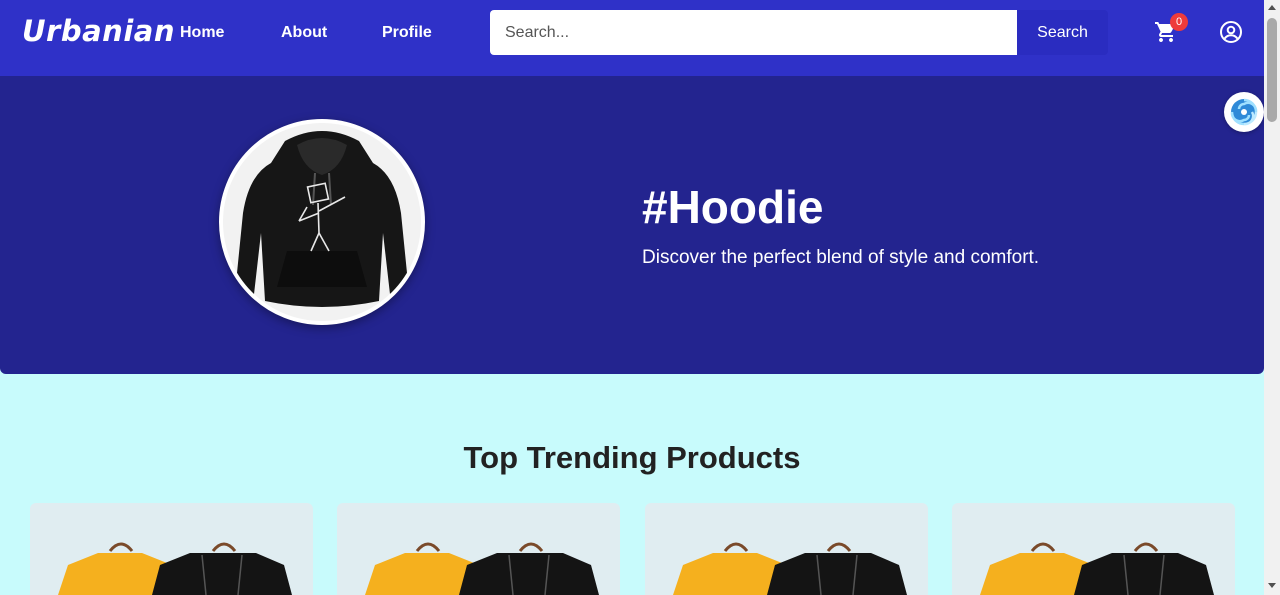 The image size is (1280, 595). What do you see at coordinates (1062, 32) in the screenshot?
I see `search-button: Search` at bounding box center [1062, 32].